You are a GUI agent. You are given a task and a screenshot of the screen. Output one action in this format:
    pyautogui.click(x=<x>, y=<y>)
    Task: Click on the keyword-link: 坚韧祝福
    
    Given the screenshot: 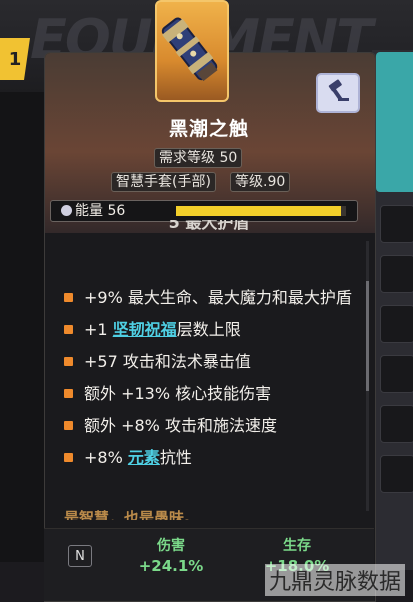 What is the action you would take?
    pyautogui.click(x=145, y=329)
    